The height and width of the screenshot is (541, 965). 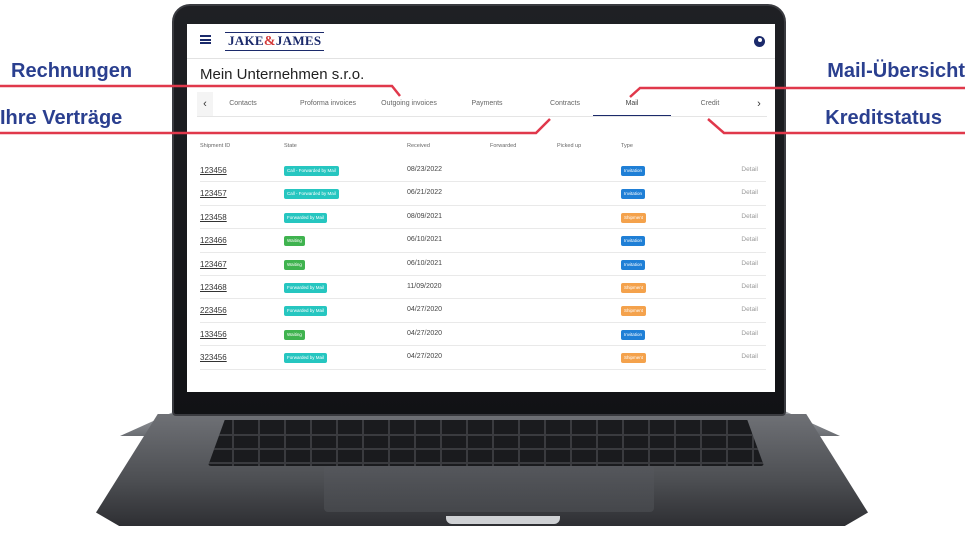 What do you see at coordinates (486, 443) in the screenshot?
I see `laptop-keyboard` at bounding box center [486, 443].